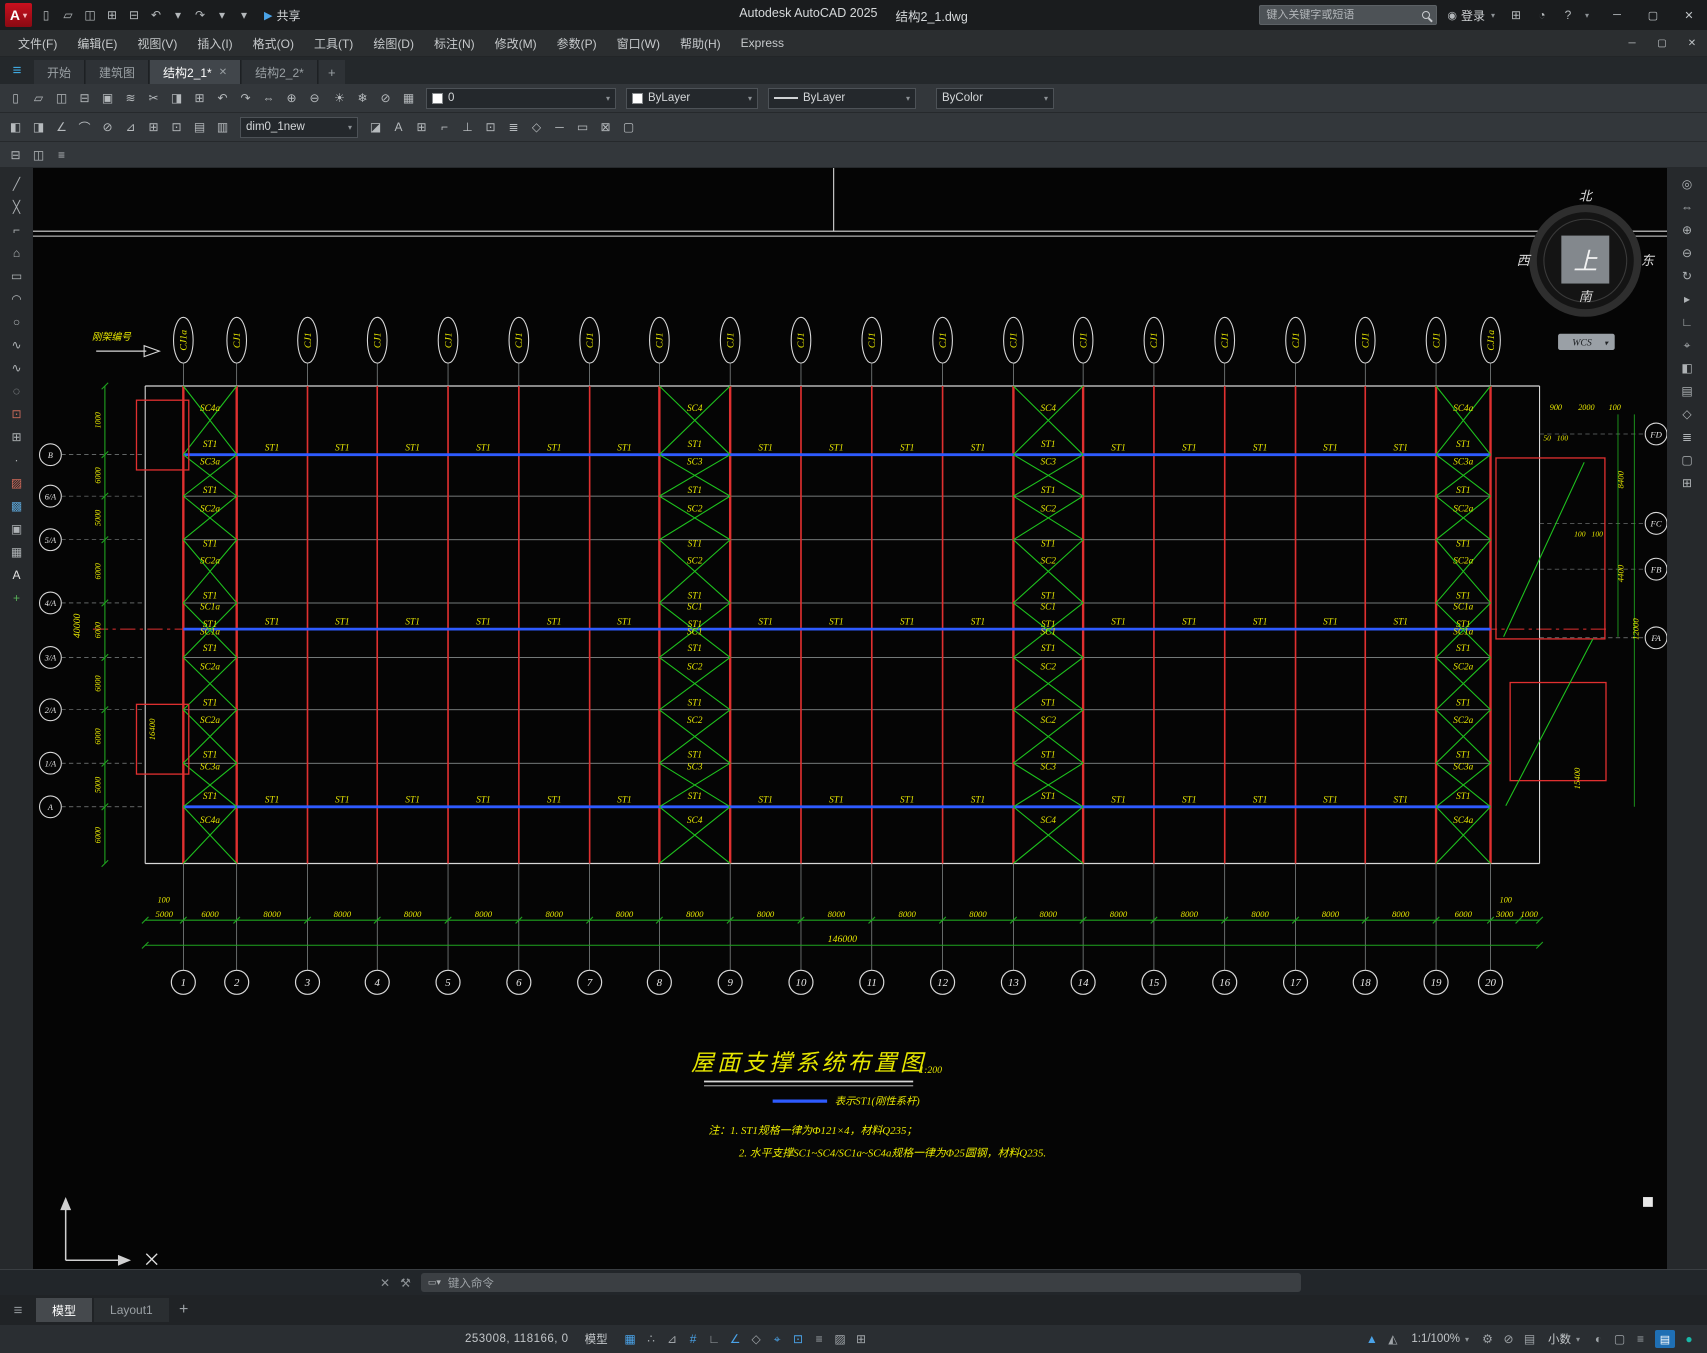  I want to click on layout-tab: 模型, so click(64, 1310).